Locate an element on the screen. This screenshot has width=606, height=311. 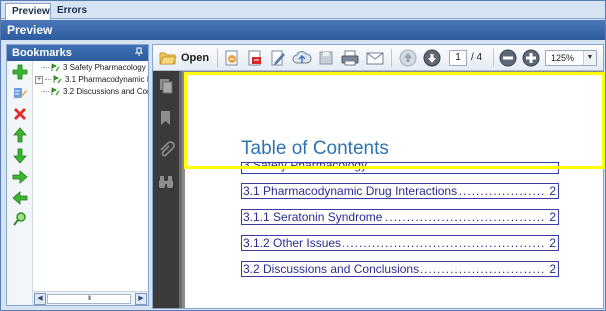
page-number-input: 1 is located at coordinates (458, 58).